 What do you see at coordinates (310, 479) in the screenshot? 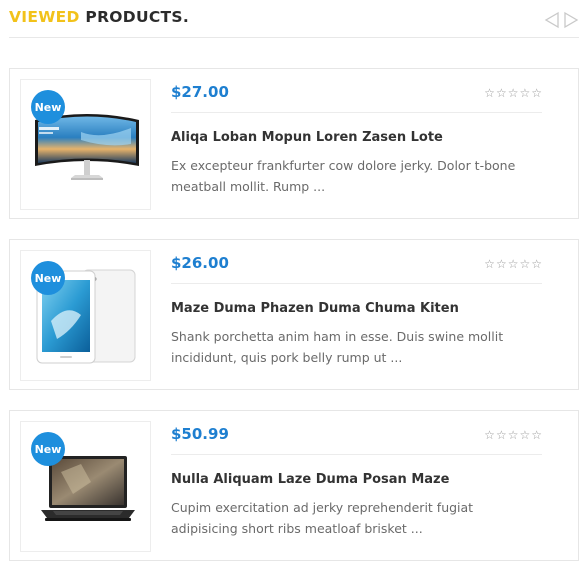
I see `product-name-link: Nulla Aliquam Laze Duma Posan Maze` at bounding box center [310, 479].